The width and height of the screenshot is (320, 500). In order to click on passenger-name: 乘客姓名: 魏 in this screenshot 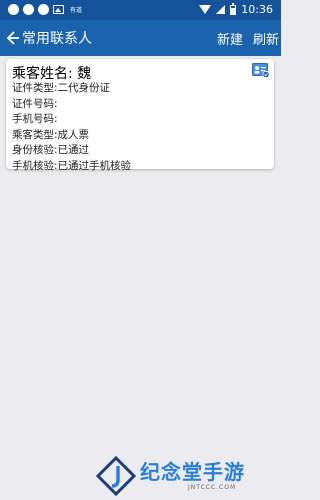, I will do `click(51, 73)`.